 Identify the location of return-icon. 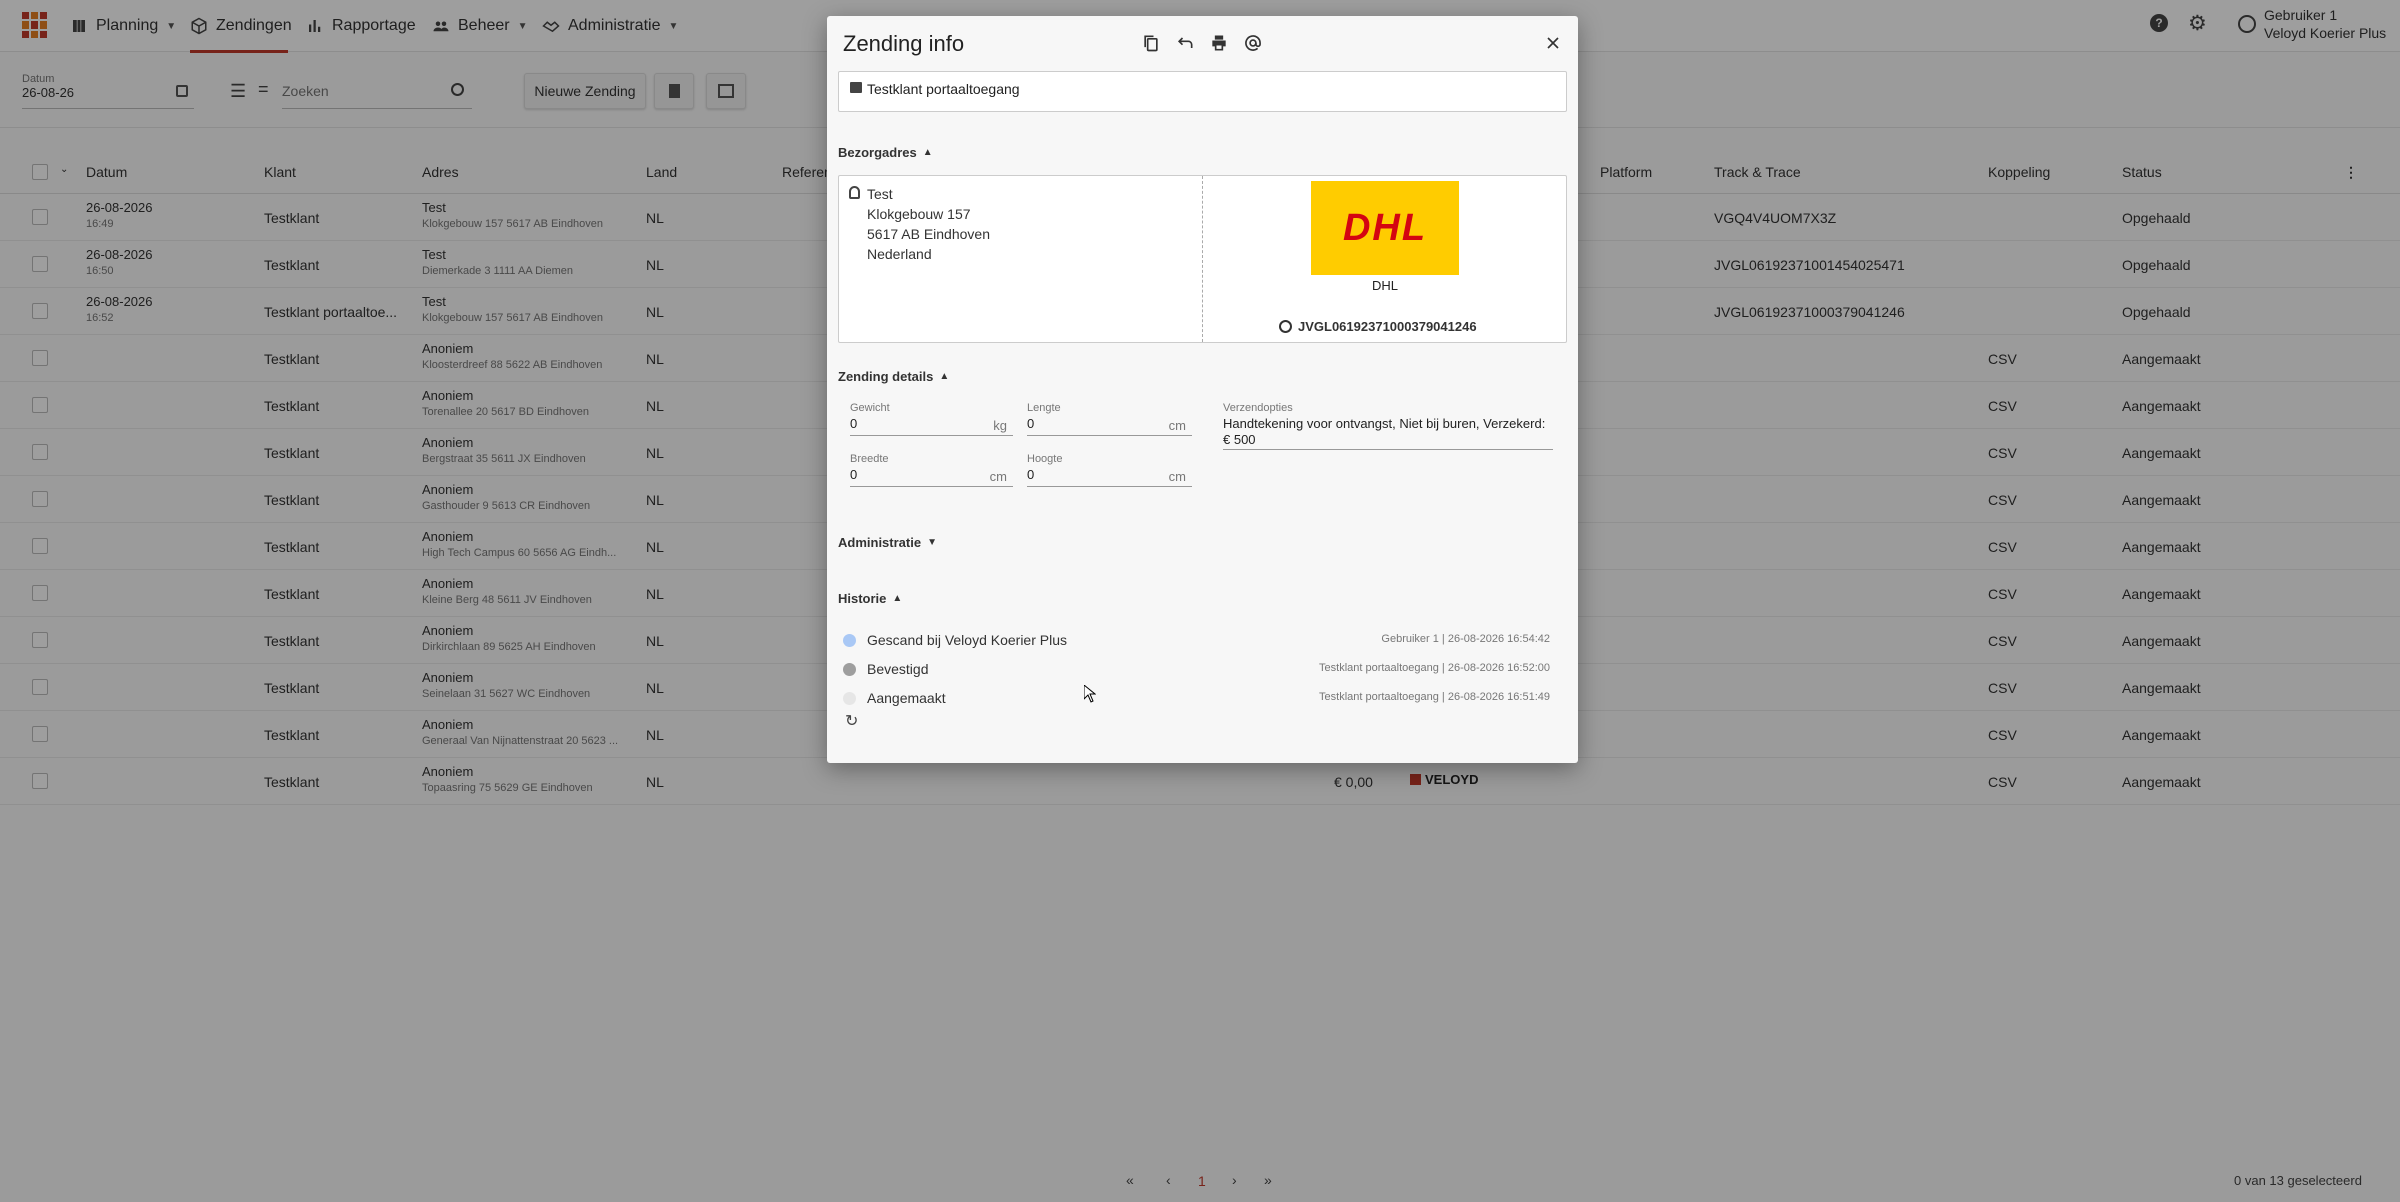
(1185, 43).